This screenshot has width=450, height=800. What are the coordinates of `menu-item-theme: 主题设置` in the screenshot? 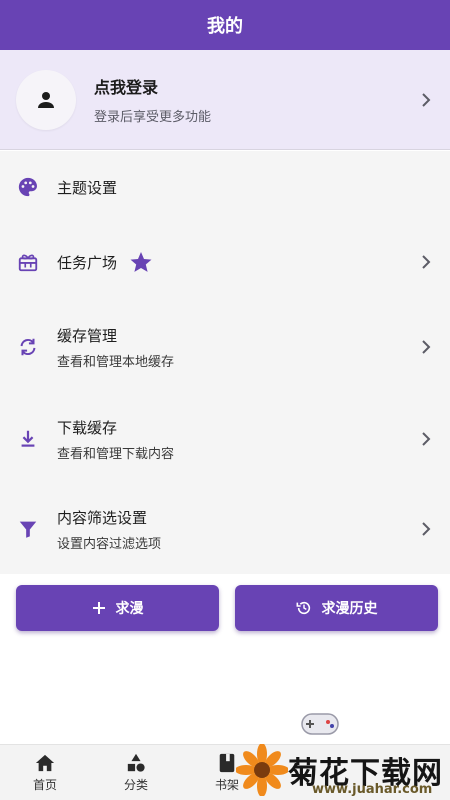 It's located at (225, 187).